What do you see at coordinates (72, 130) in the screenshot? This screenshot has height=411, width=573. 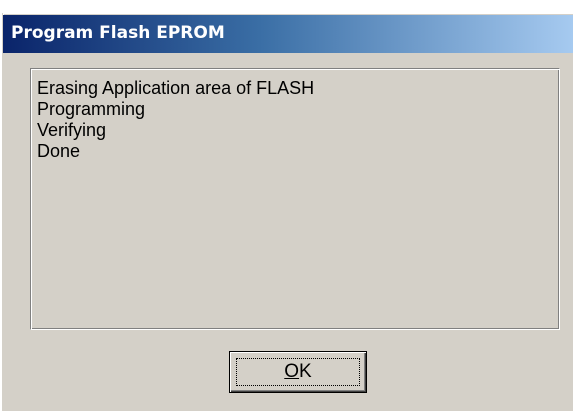 I see `log-line-verifying: Verifying` at bounding box center [72, 130].